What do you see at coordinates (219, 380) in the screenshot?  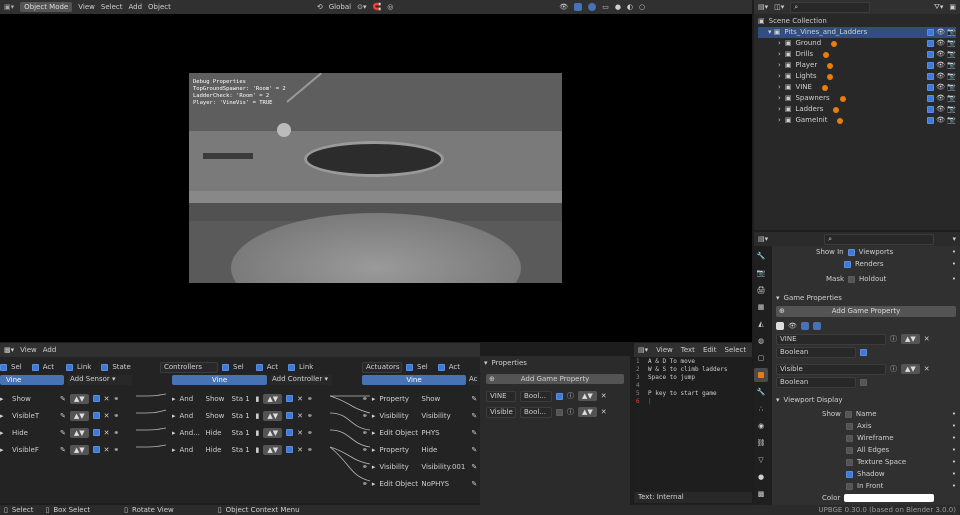 I see `controller-object: Vine` at bounding box center [219, 380].